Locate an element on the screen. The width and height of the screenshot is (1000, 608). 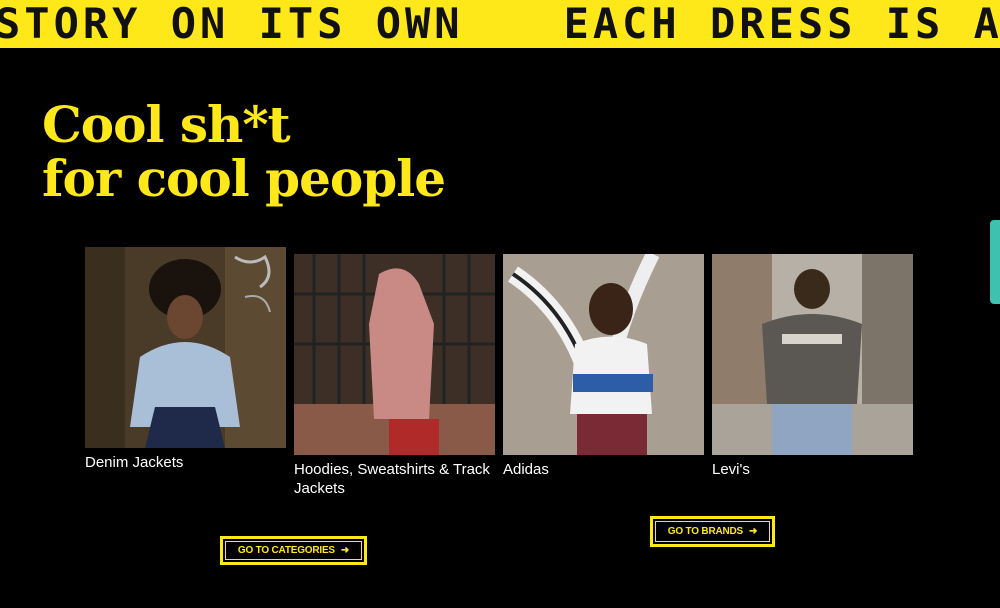
page-headline: Cool sh*t for cool people is located at coordinates (244, 151).